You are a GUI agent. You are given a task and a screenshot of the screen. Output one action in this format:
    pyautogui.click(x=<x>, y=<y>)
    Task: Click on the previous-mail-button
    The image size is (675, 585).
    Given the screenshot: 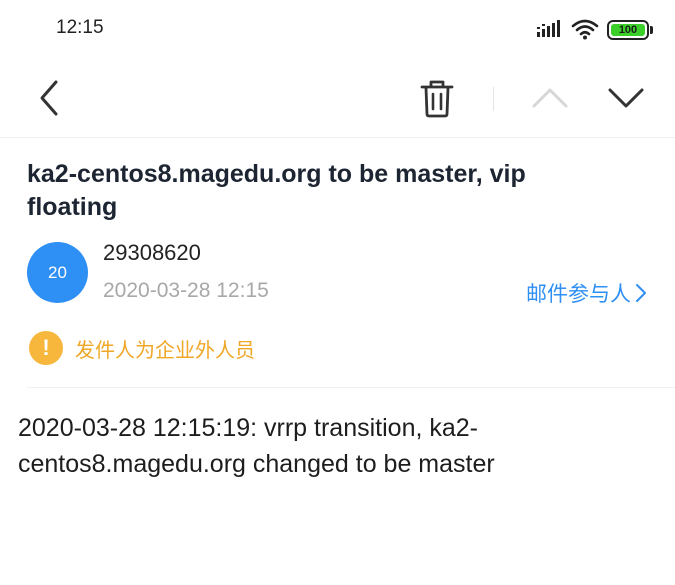 What is the action you would take?
    pyautogui.click(x=550, y=98)
    